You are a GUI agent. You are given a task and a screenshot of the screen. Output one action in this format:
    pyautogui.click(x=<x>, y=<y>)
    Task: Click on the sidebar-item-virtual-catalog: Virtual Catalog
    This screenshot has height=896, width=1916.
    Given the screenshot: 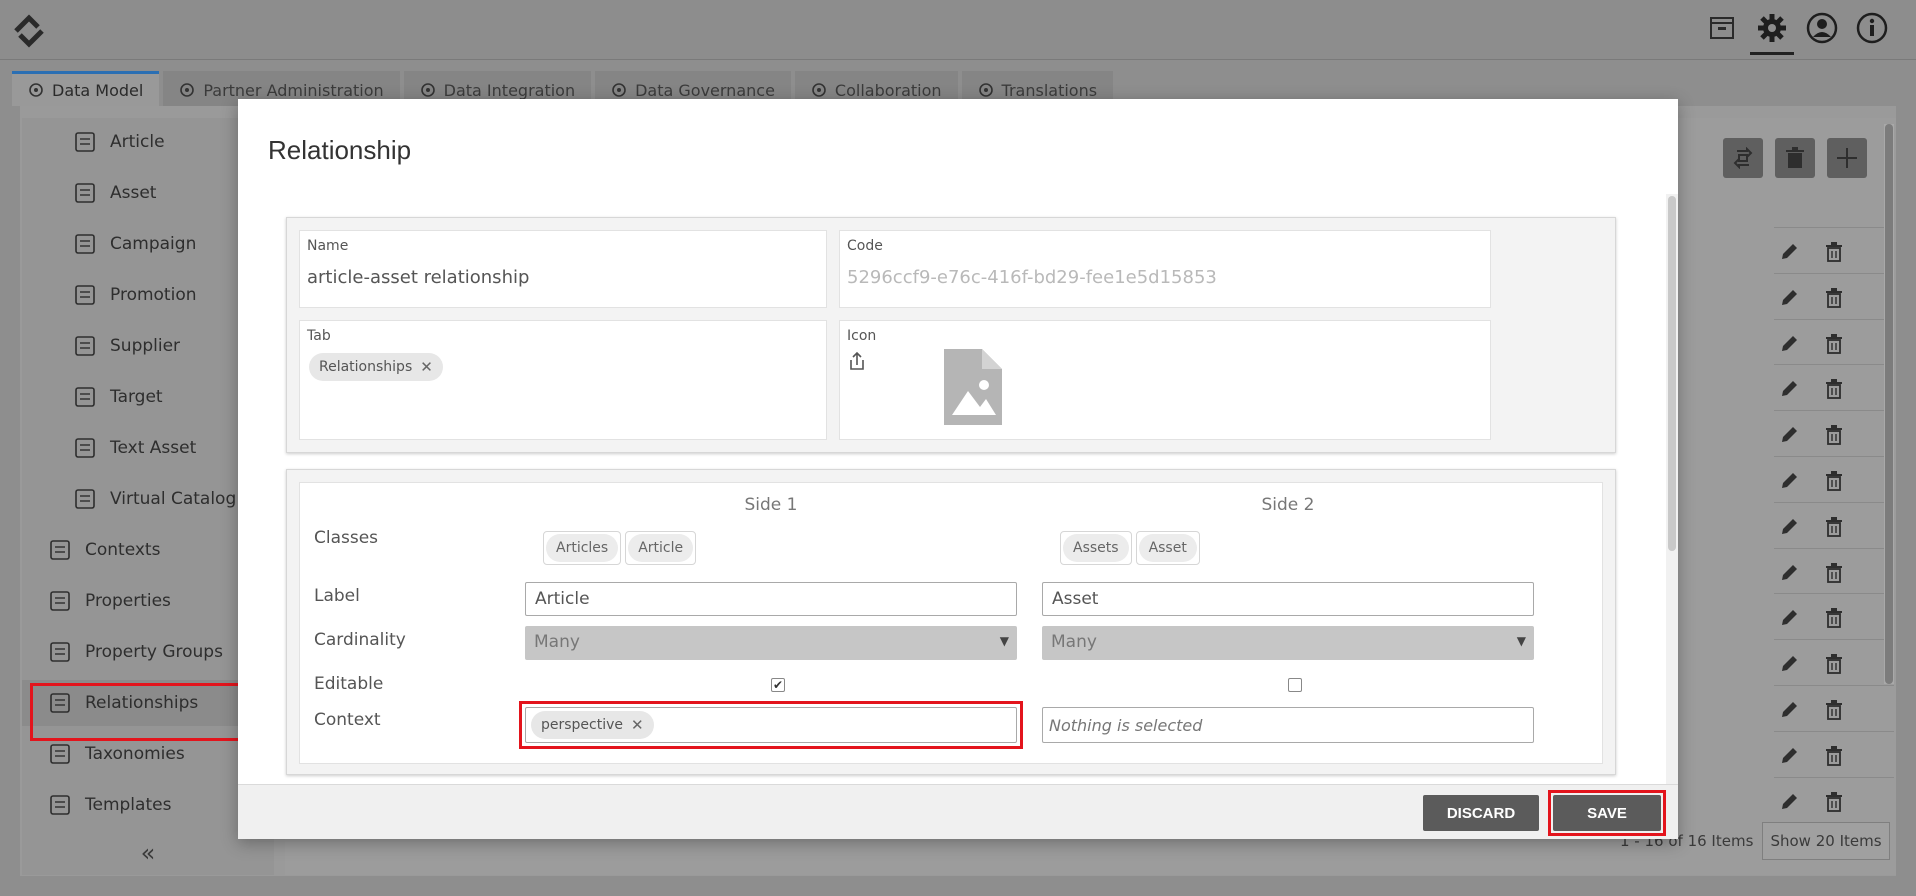 What is the action you would take?
    pyautogui.click(x=148, y=499)
    